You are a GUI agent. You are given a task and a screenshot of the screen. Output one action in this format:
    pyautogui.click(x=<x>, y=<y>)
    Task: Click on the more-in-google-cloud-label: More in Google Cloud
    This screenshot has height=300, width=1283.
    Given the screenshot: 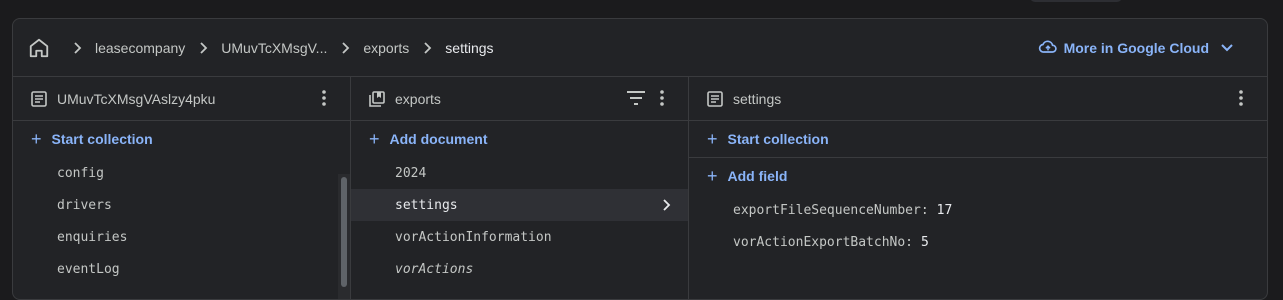 What is the action you would take?
    pyautogui.click(x=1136, y=48)
    